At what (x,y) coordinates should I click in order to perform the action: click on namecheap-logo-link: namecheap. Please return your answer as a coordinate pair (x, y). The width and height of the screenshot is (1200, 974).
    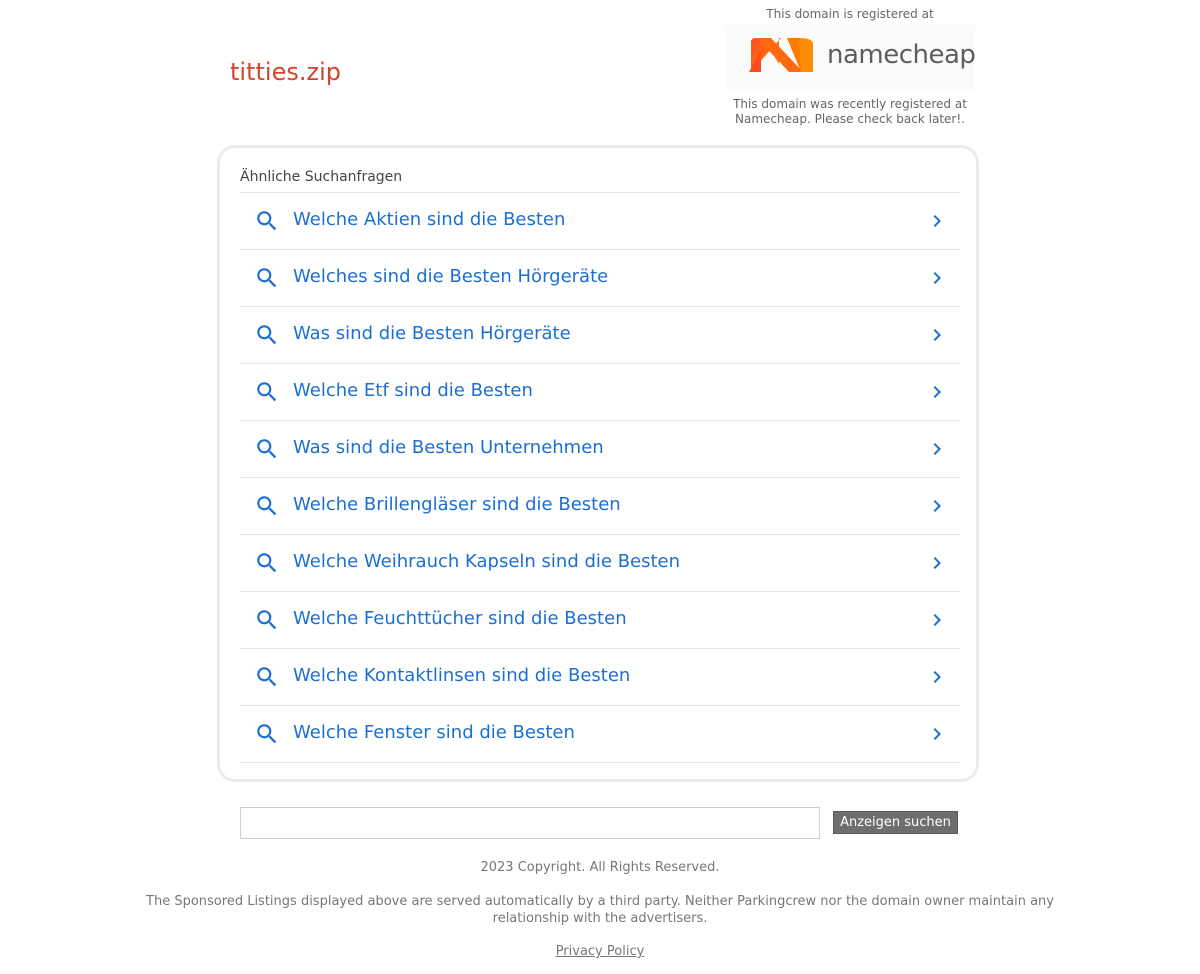
    Looking at the image, I should click on (850, 58).